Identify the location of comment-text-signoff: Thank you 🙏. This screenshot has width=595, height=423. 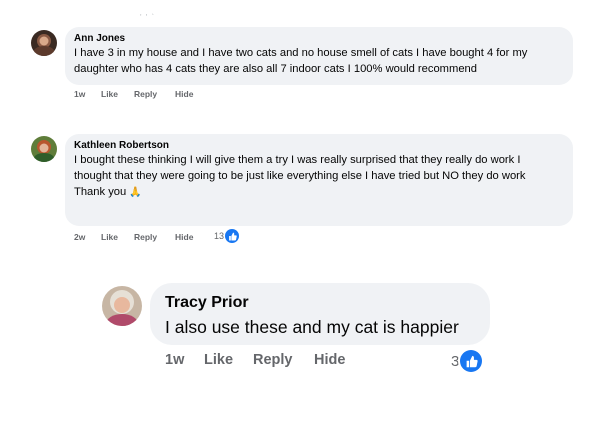
(319, 192).